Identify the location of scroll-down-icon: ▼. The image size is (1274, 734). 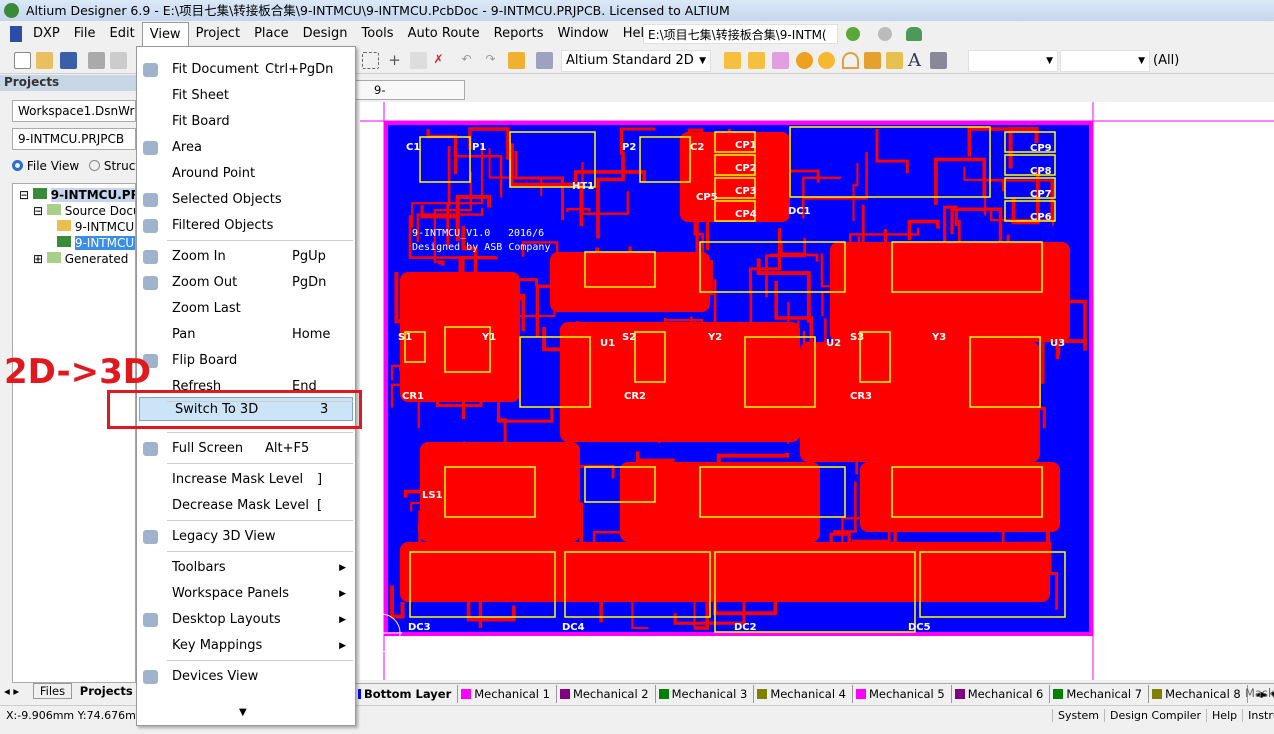
(243, 712).